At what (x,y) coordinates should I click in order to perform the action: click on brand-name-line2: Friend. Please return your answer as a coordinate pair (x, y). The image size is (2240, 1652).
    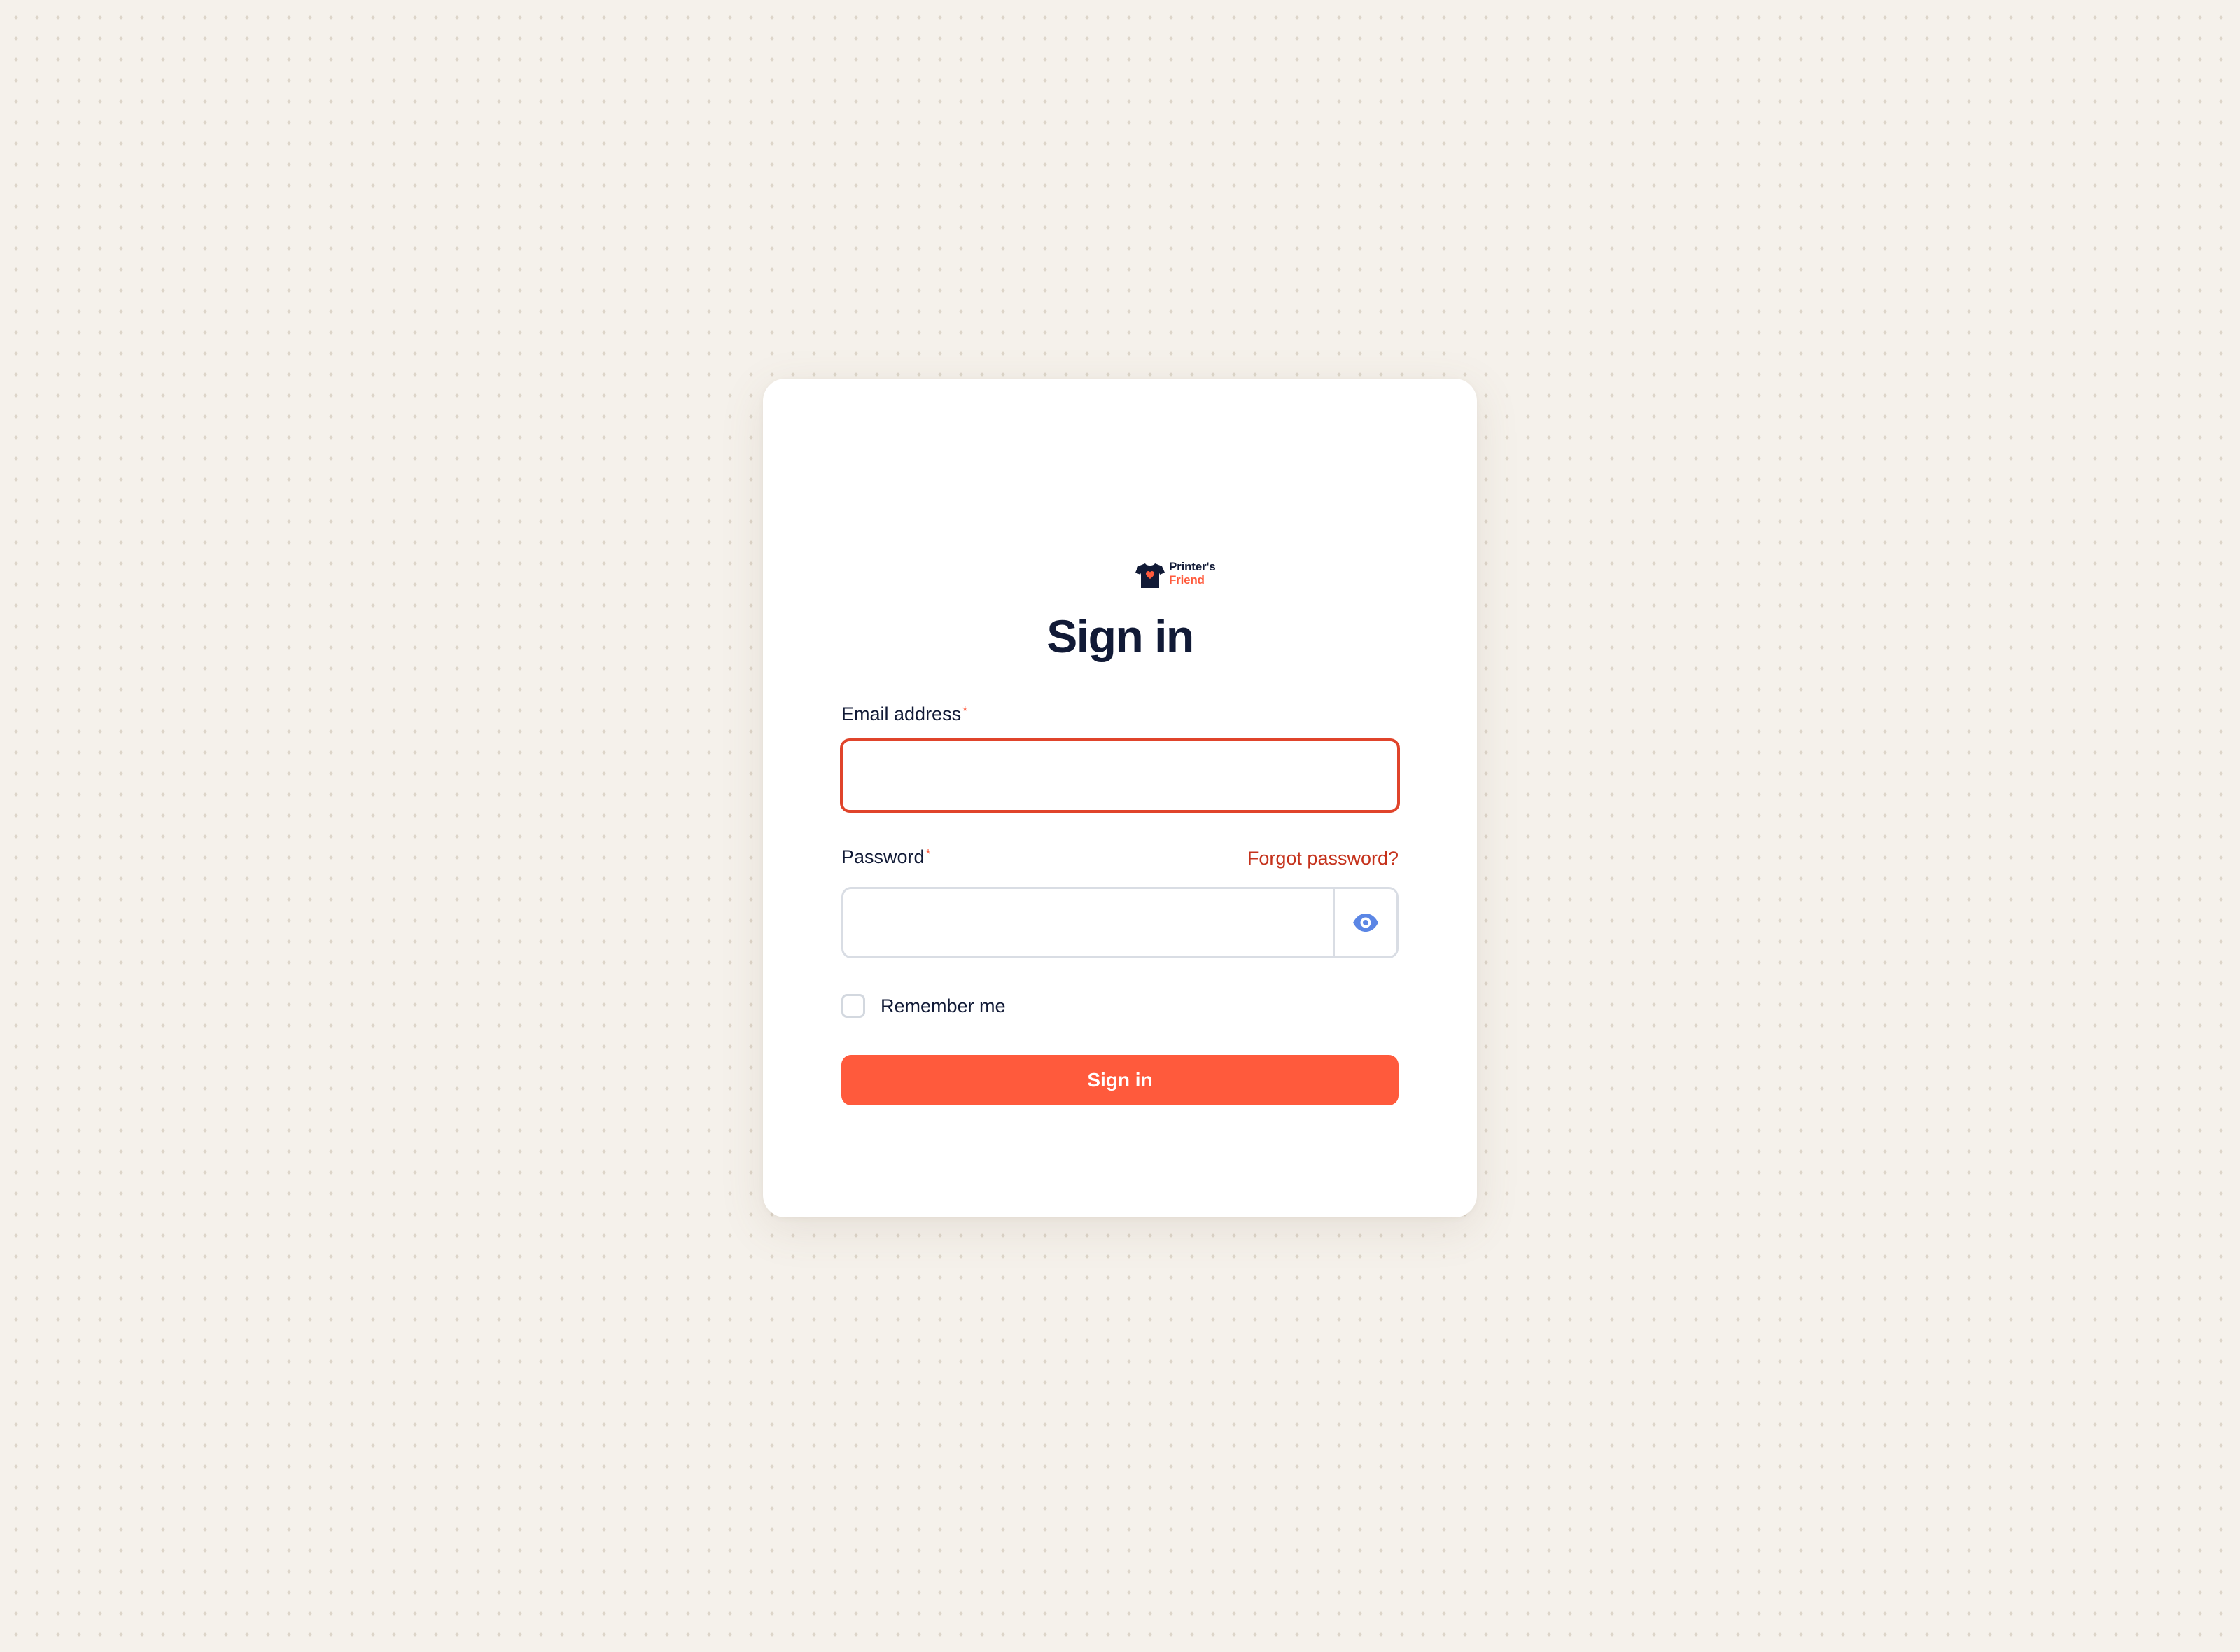
    Looking at the image, I should click on (1187, 580).